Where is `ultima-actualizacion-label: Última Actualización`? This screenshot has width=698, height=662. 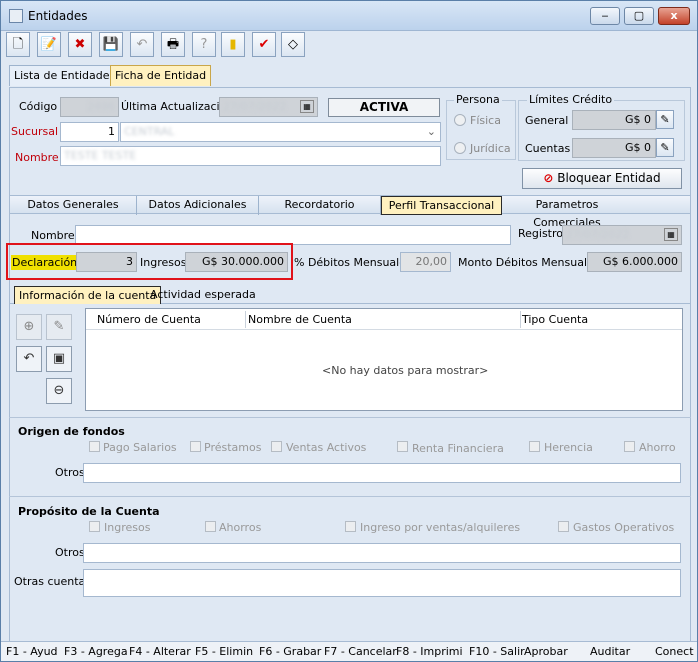
ultima-actualizacion-label: Última Actualización is located at coordinates (177, 106).